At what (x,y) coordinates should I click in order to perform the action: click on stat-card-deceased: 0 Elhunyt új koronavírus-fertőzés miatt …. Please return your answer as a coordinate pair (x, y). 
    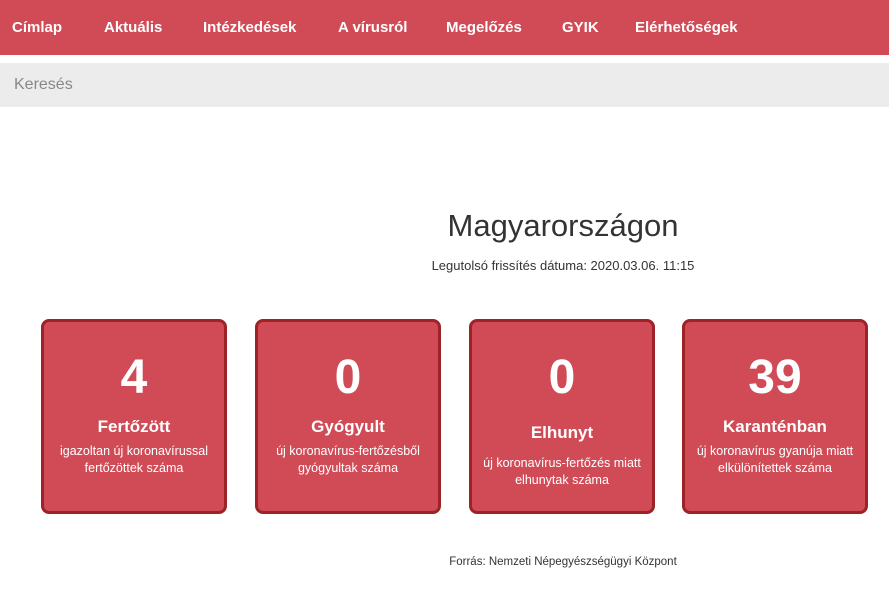
    Looking at the image, I should click on (562, 416).